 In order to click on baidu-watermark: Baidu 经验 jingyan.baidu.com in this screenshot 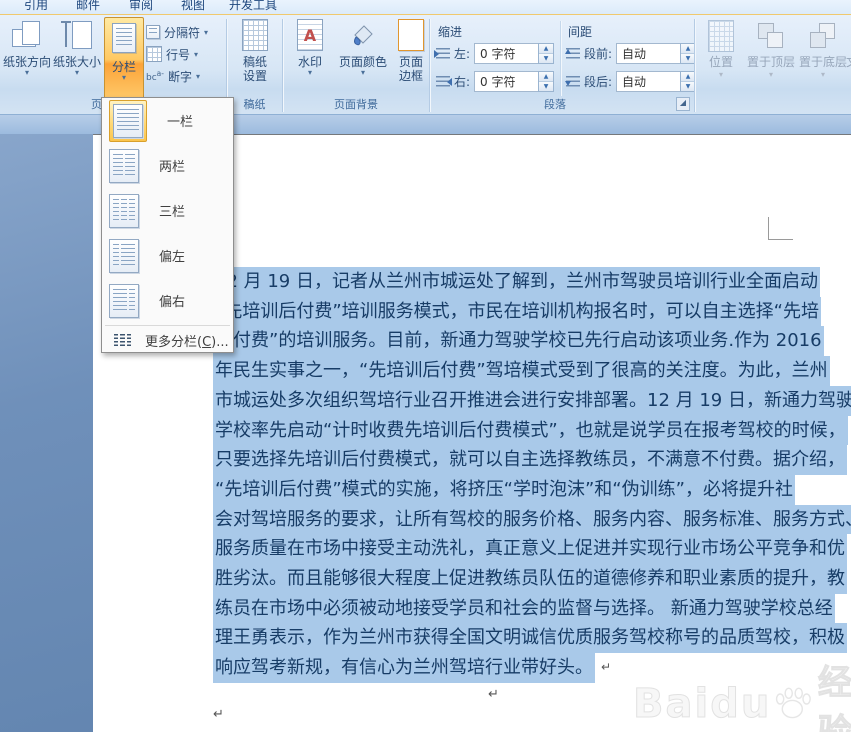, I will do `click(741, 693)`.